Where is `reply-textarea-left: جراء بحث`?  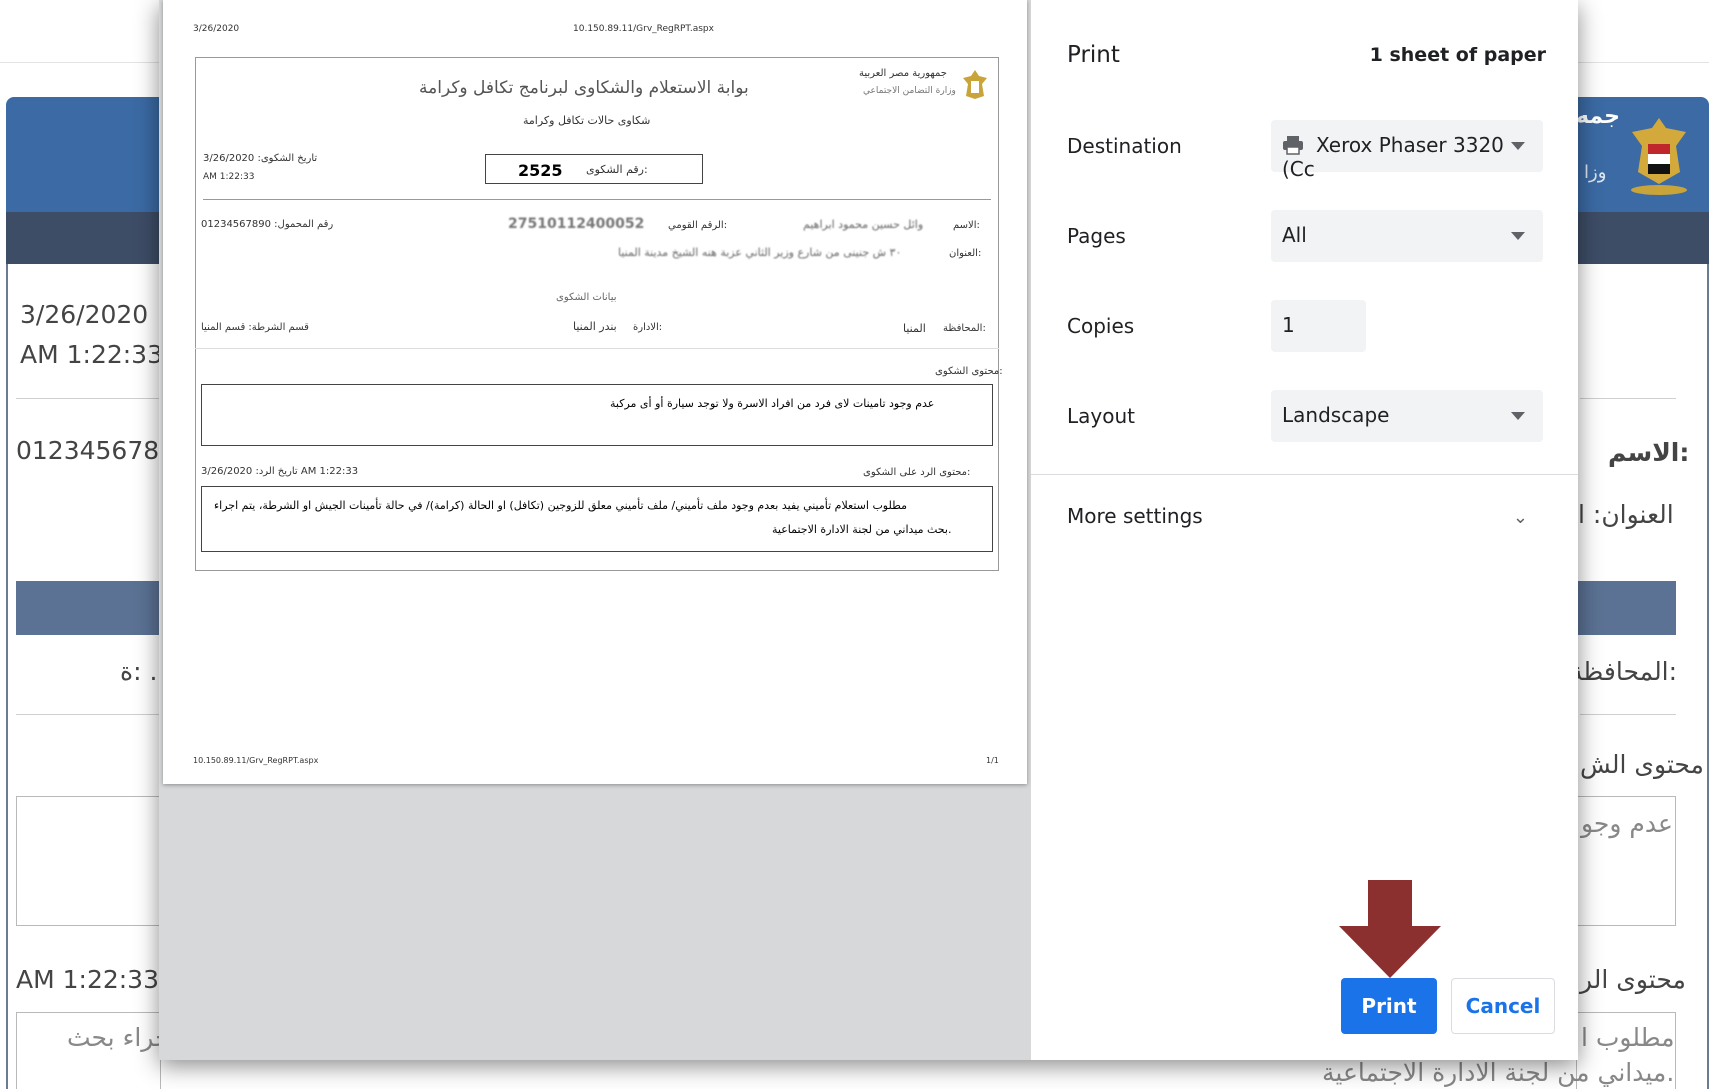
reply-textarea-left: جراء بحث is located at coordinates (93, 1050).